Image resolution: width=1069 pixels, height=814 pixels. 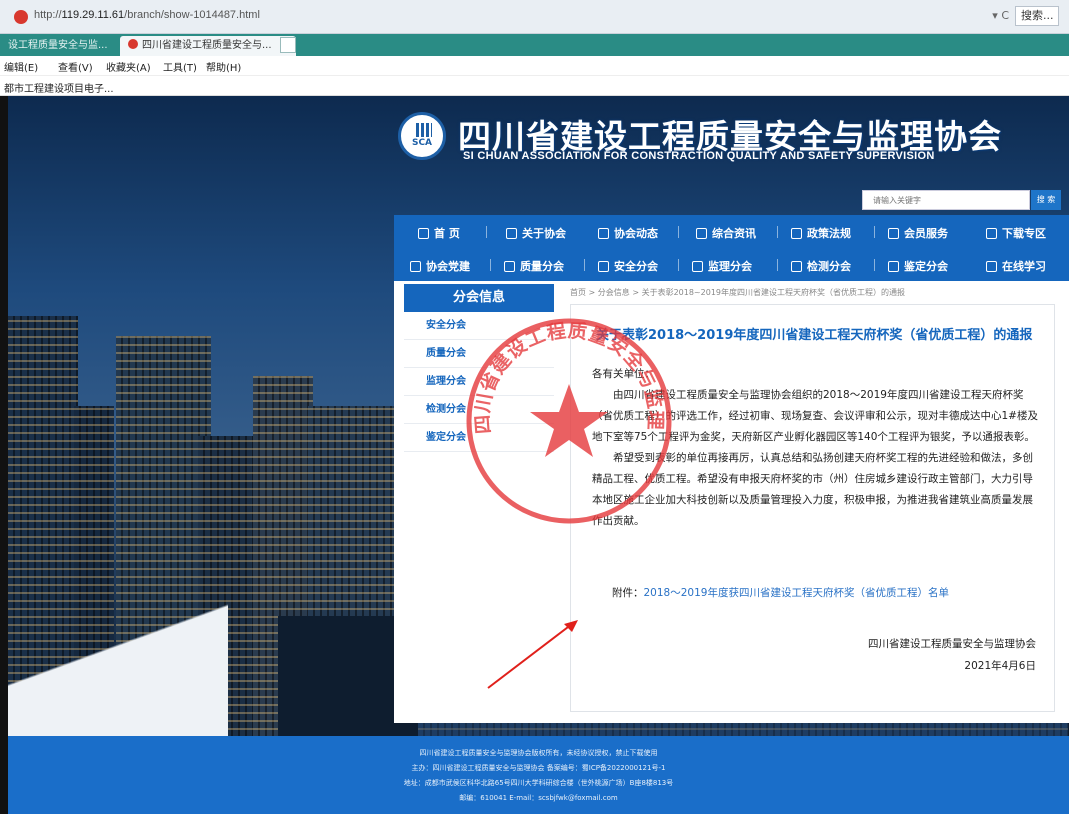 What do you see at coordinates (1016, 233) in the screenshot?
I see `nav-download: 下载专区` at bounding box center [1016, 233].